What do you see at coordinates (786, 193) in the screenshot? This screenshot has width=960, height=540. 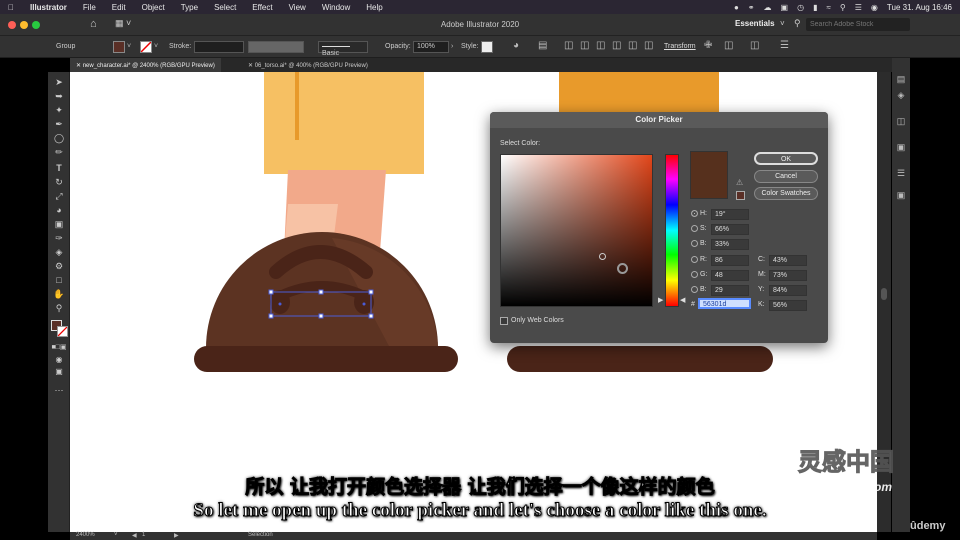 I see `color-swatches-button: Color Swatches` at bounding box center [786, 193].